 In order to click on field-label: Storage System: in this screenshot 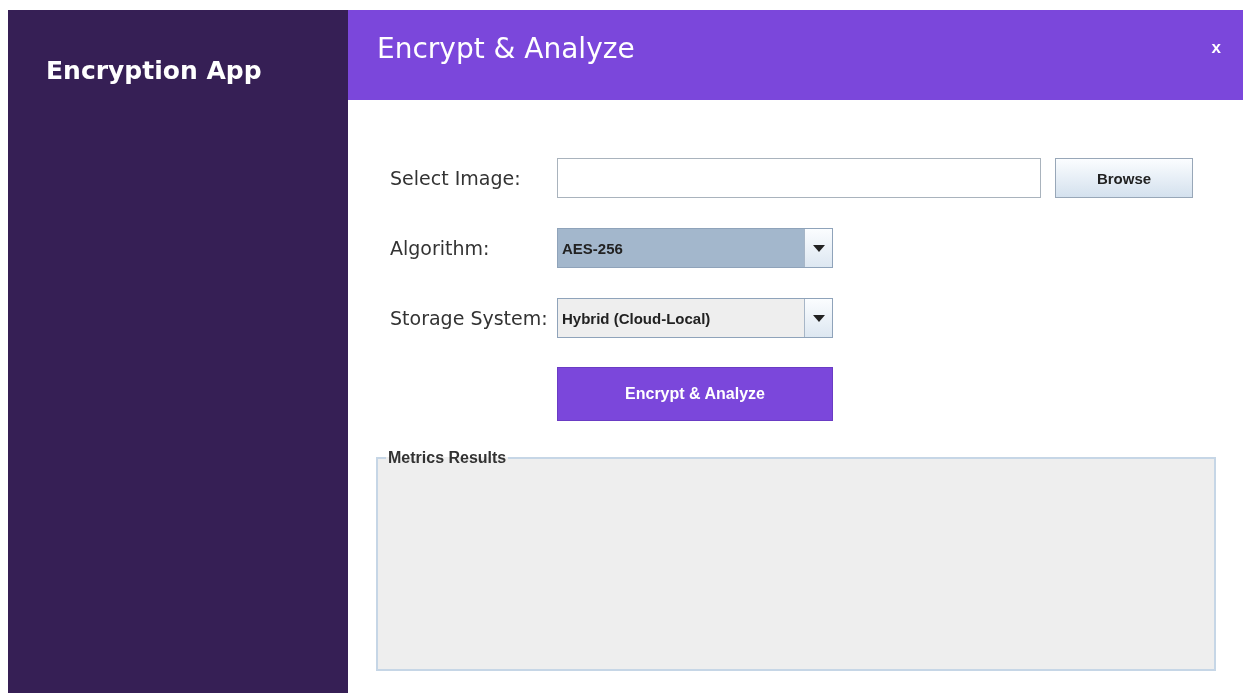, I will do `click(469, 318)`.